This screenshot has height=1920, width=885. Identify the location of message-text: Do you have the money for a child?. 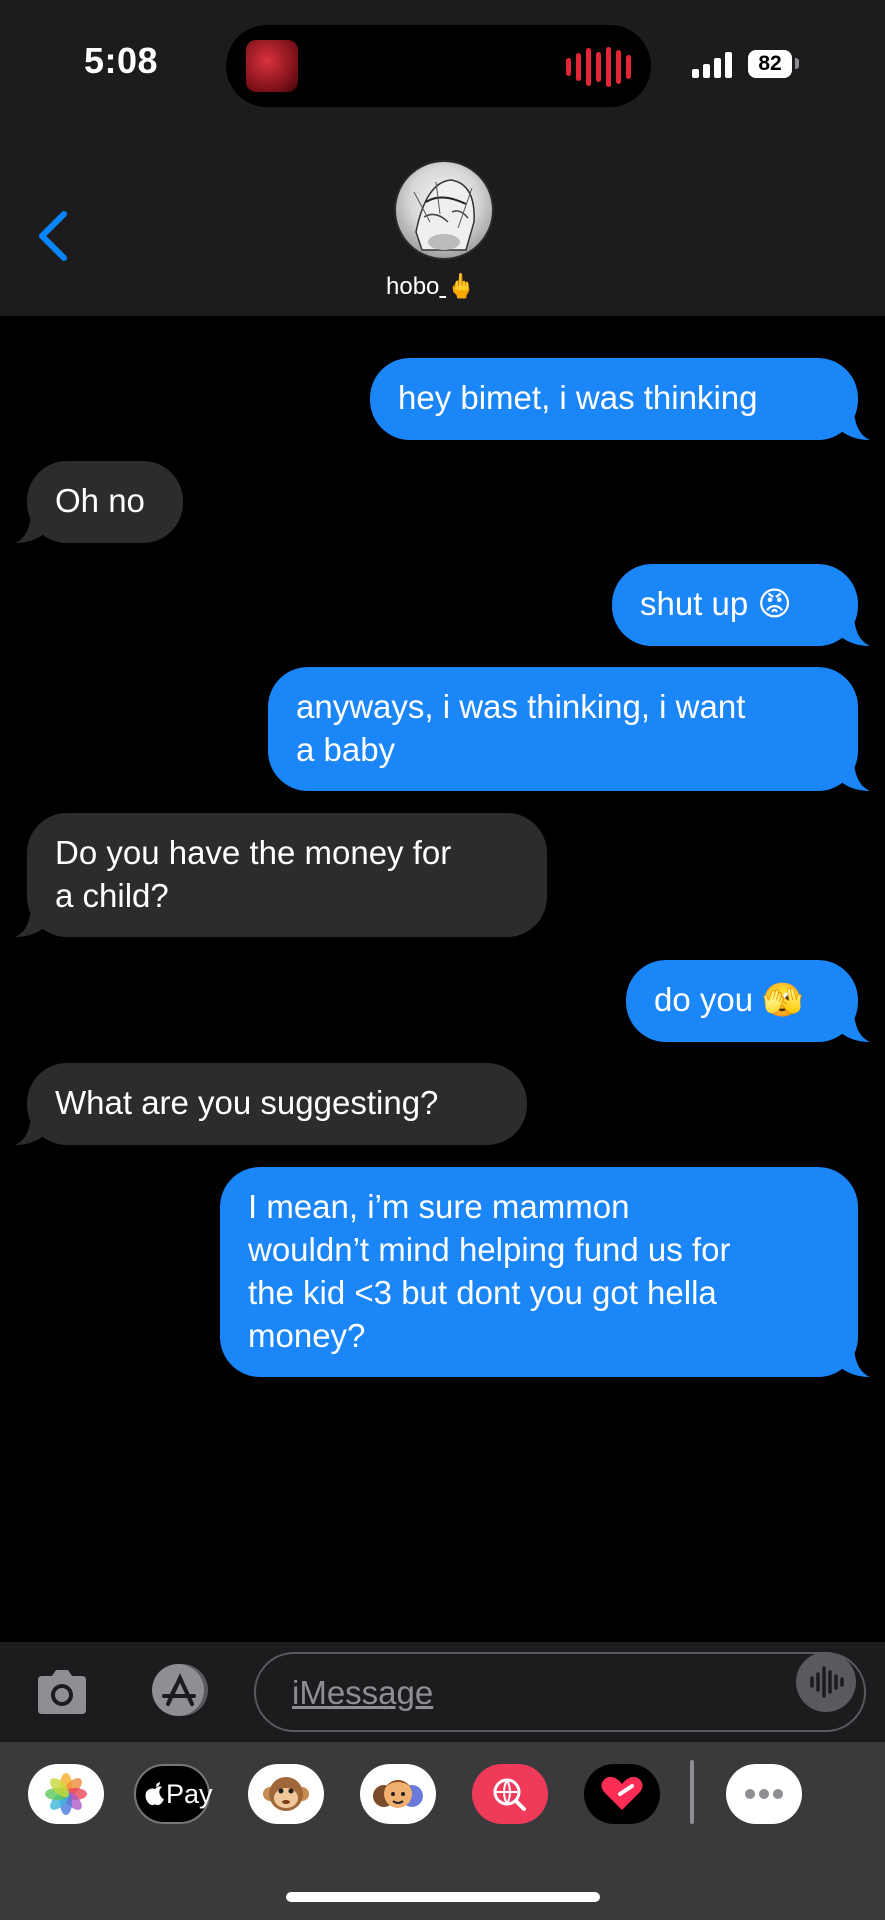
(253, 874).